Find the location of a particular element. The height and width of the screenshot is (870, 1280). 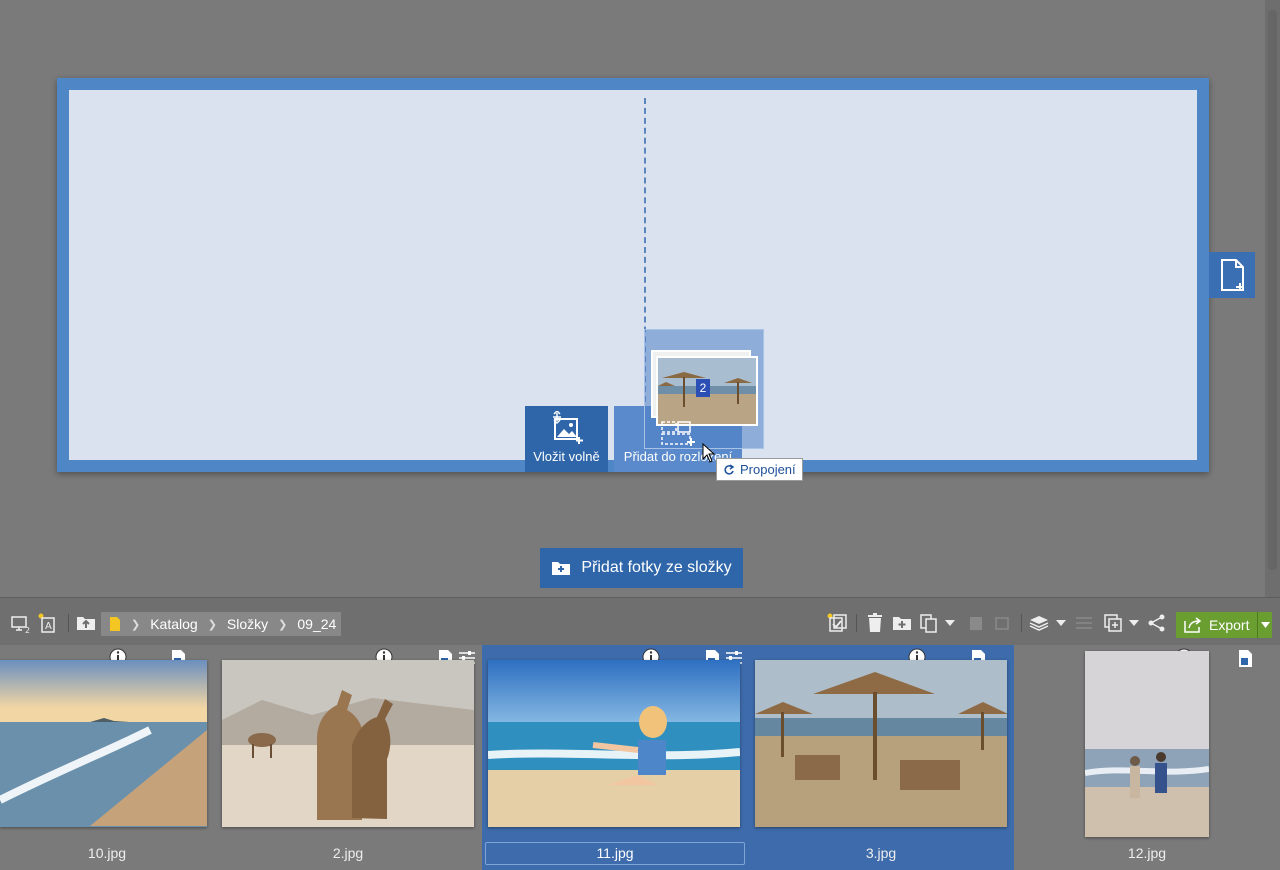

rotate-disabled-icon is located at coordinates (976, 623).